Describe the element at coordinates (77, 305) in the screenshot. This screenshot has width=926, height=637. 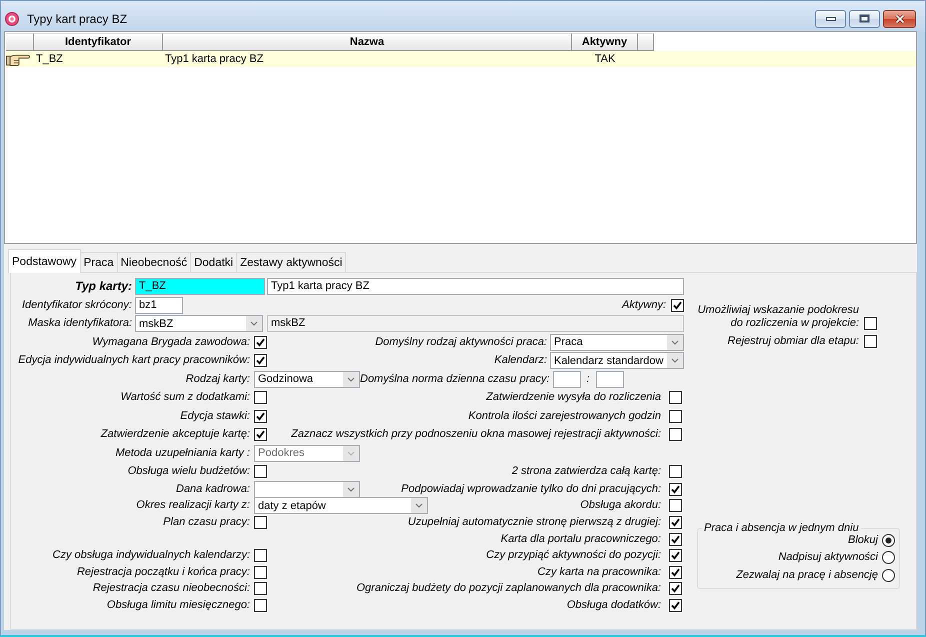
I see `field-label: Identyfikator skrócony:` at that location.